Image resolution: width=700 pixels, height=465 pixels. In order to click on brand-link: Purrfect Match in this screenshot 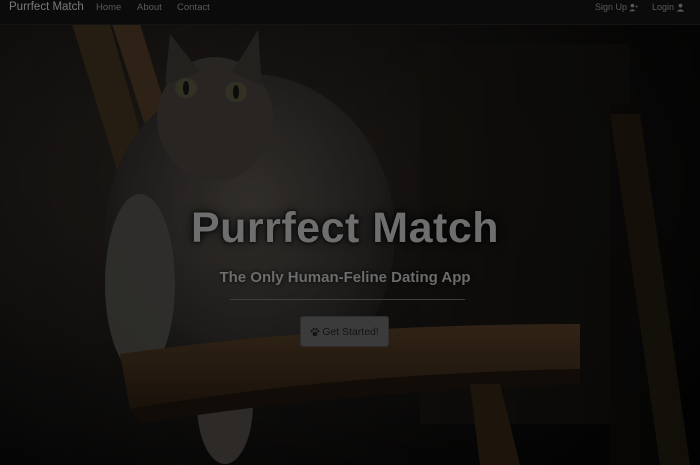, I will do `click(46, 7)`.